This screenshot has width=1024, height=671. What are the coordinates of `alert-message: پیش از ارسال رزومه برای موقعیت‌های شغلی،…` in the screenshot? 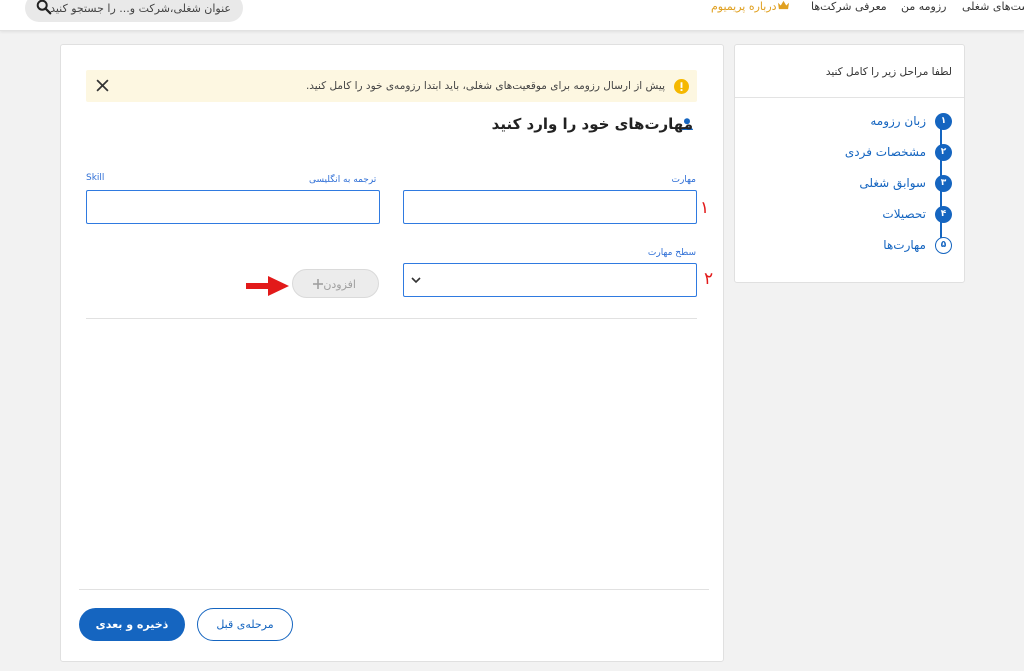 It's located at (485, 86).